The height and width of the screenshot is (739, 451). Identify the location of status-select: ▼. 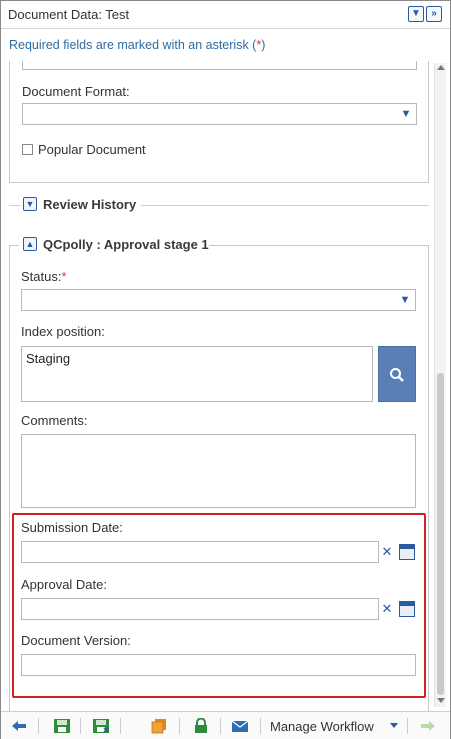
(218, 300).